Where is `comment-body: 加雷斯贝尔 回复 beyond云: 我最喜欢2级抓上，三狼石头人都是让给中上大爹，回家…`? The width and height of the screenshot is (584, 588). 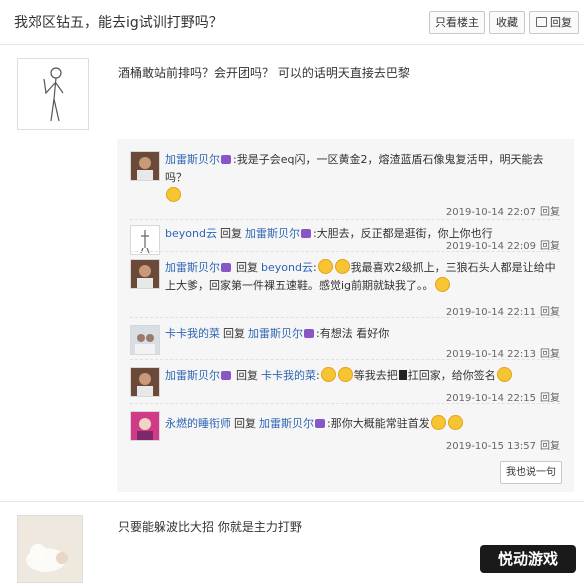 comment-body: 加雷斯贝尔 回复 beyond云: 我最喜欢2级抓上，三狼石头人都是让给中上大爹，回家… is located at coordinates (365, 277).